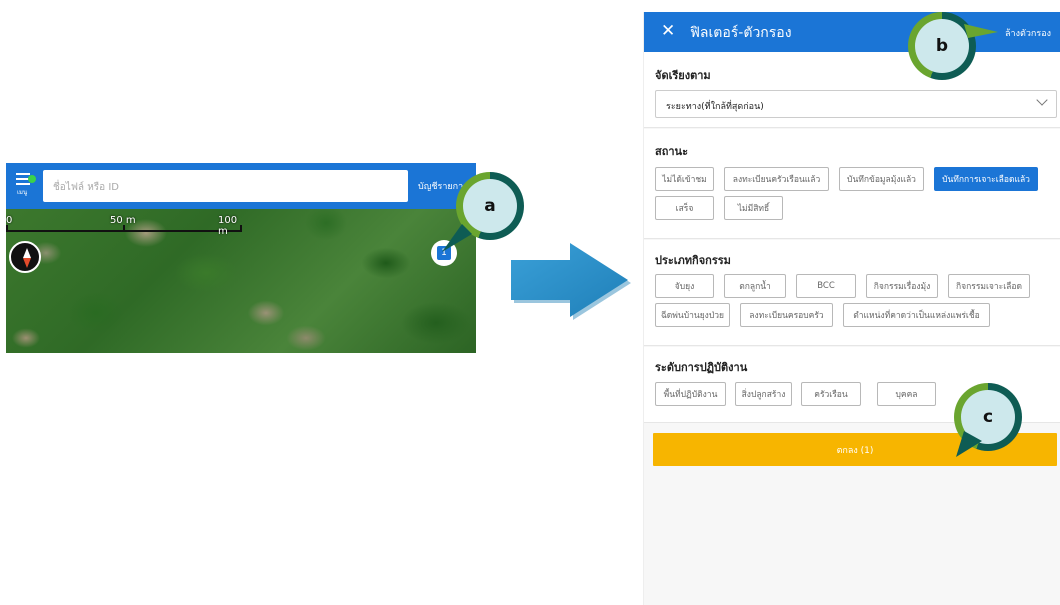 This screenshot has height=605, width=1060. What do you see at coordinates (902, 286) in the screenshot?
I see `activity-chip-net-activity: กิจกรรมเรื่องมุ้ง` at bounding box center [902, 286].